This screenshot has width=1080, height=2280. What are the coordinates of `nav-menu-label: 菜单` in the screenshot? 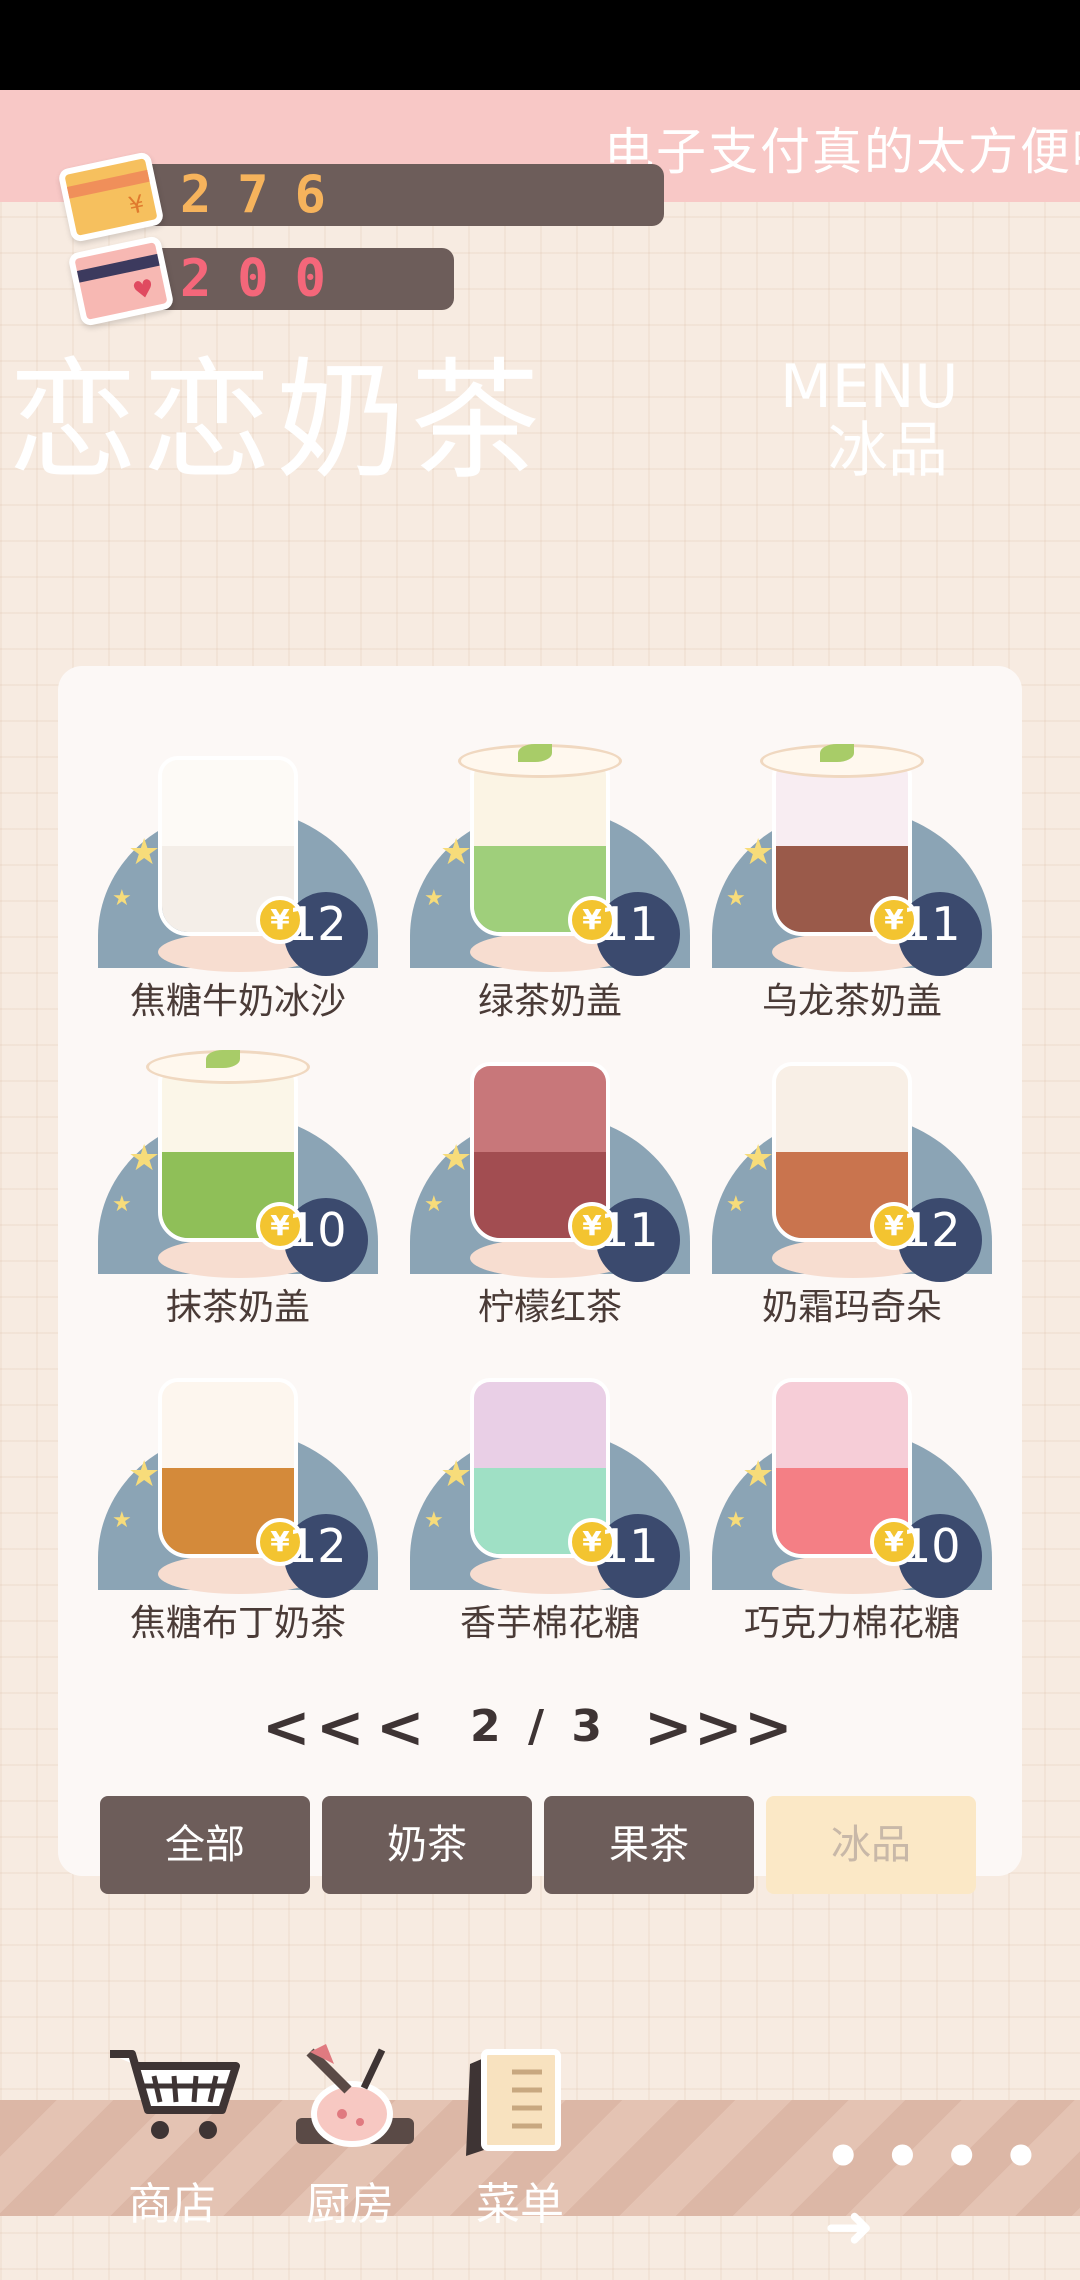 It's located at (520, 2200).